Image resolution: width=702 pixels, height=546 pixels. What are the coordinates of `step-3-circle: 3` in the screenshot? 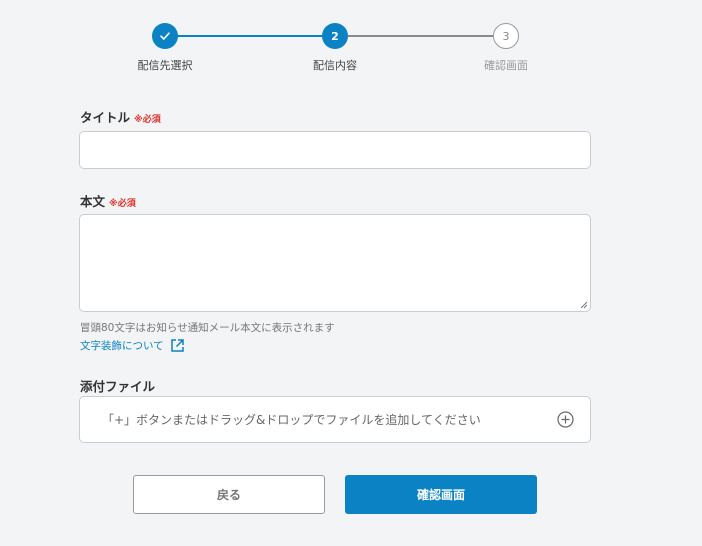 It's located at (506, 36).